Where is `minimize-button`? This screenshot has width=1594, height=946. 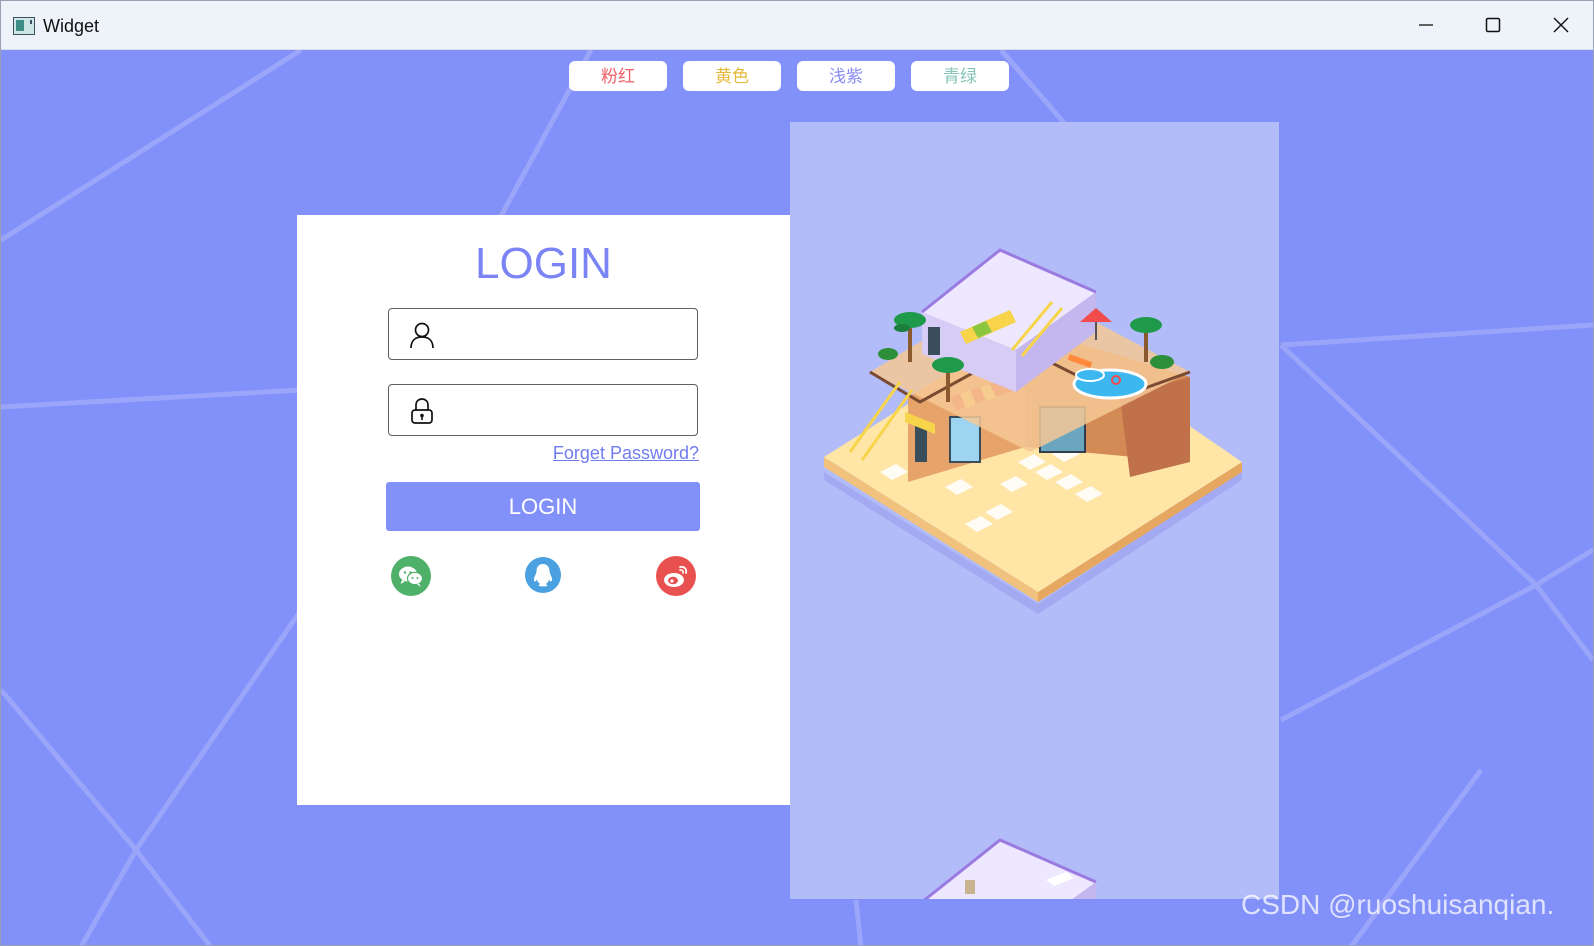
minimize-button is located at coordinates (1426, 25).